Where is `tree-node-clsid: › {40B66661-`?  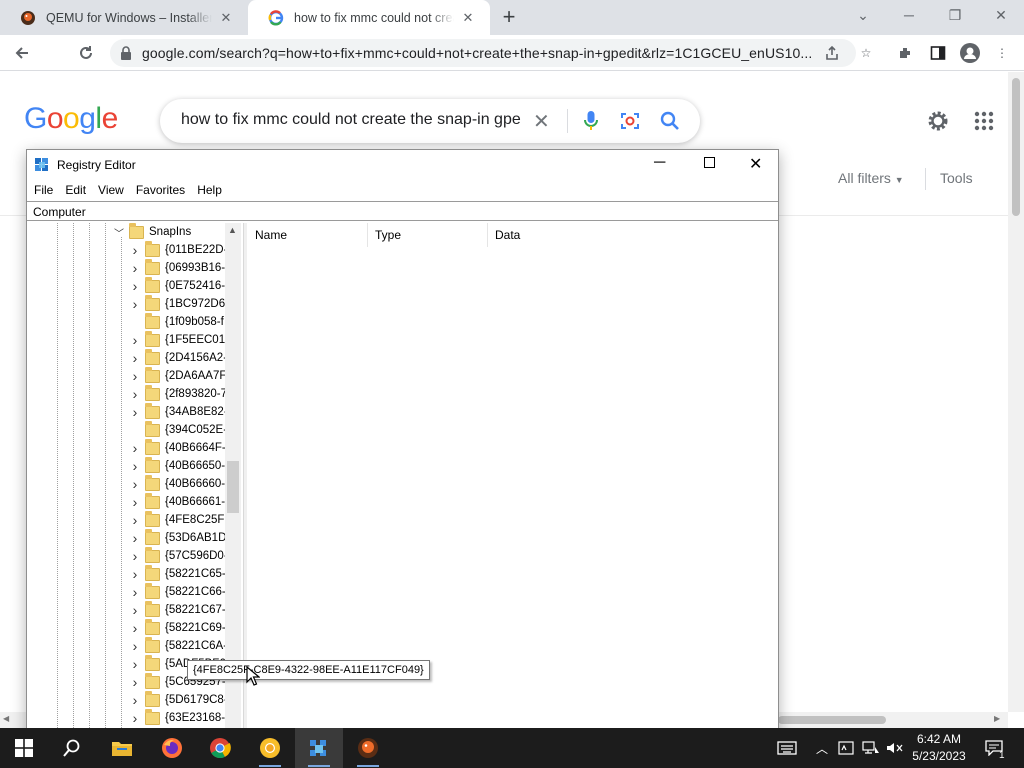
tree-node-clsid: › {40B66661- is located at coordinates (176, 501).